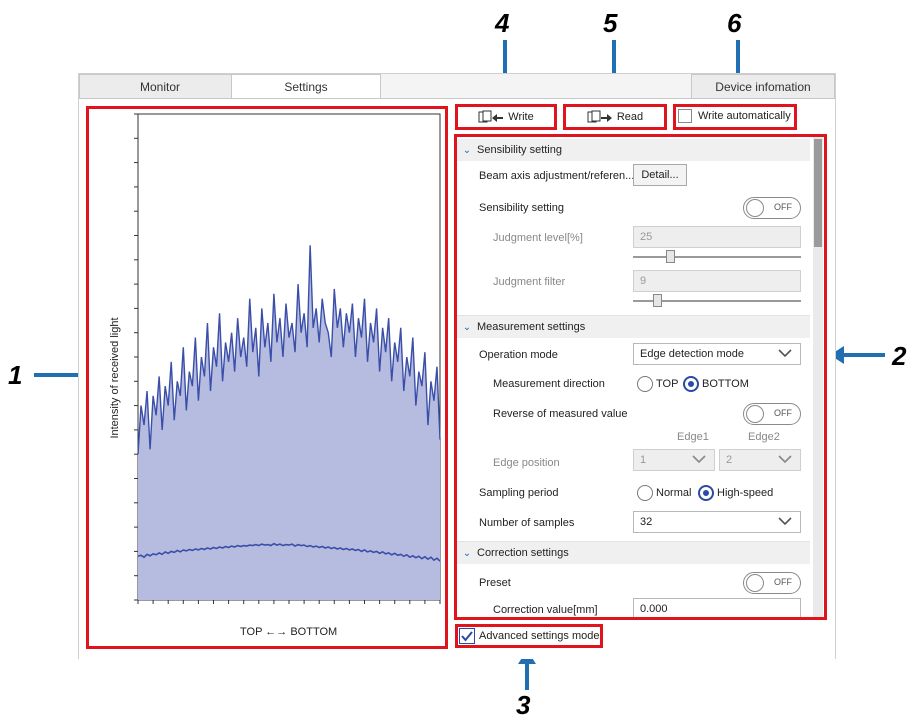 This screenshot has height=726, width=914. What do you see at coordinates (744, 116) in the screenshot?
I see `write-automatically-label: Write automatically` at bounding box center [744, 116].